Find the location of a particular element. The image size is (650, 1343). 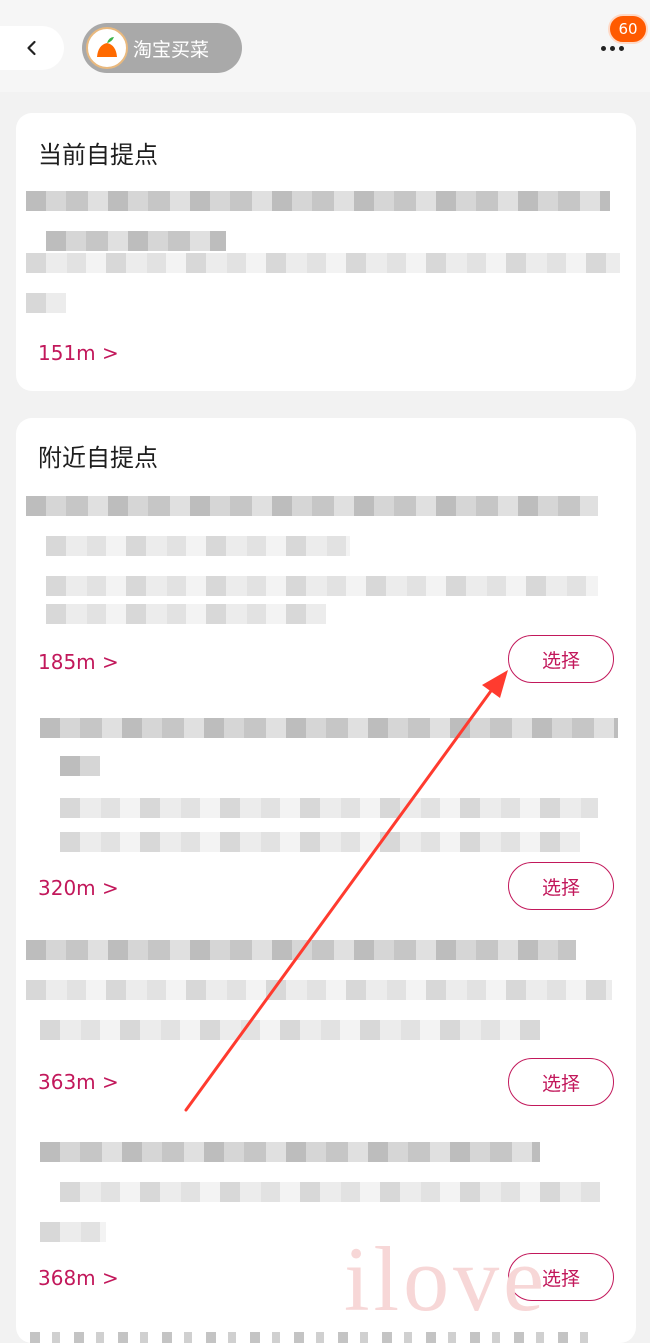

watermark: ilove is located at coordinates (446, 1279).